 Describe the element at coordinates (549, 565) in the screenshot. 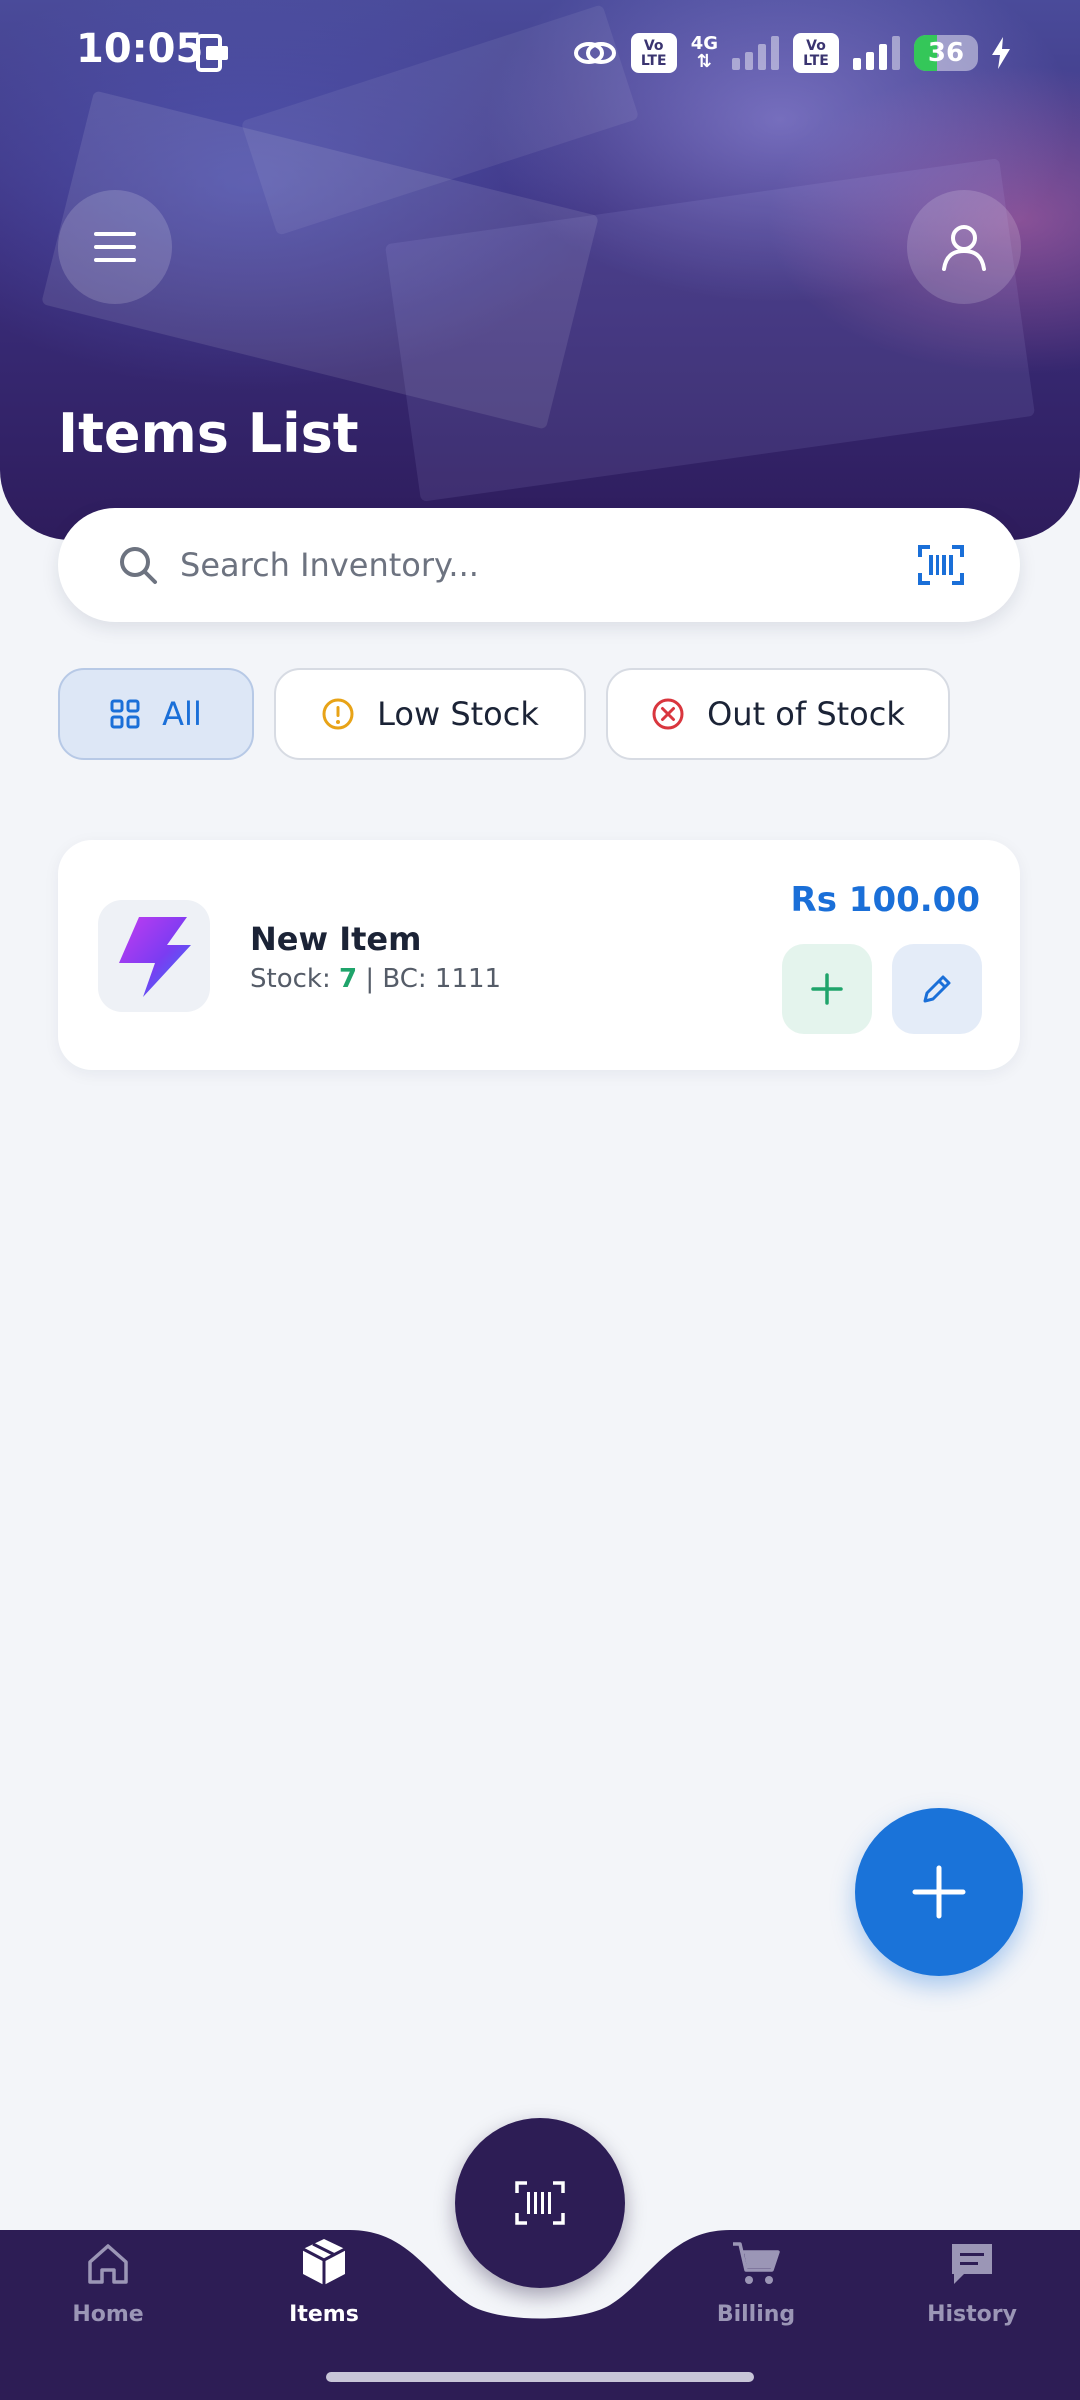

I see `search-input` at that location.